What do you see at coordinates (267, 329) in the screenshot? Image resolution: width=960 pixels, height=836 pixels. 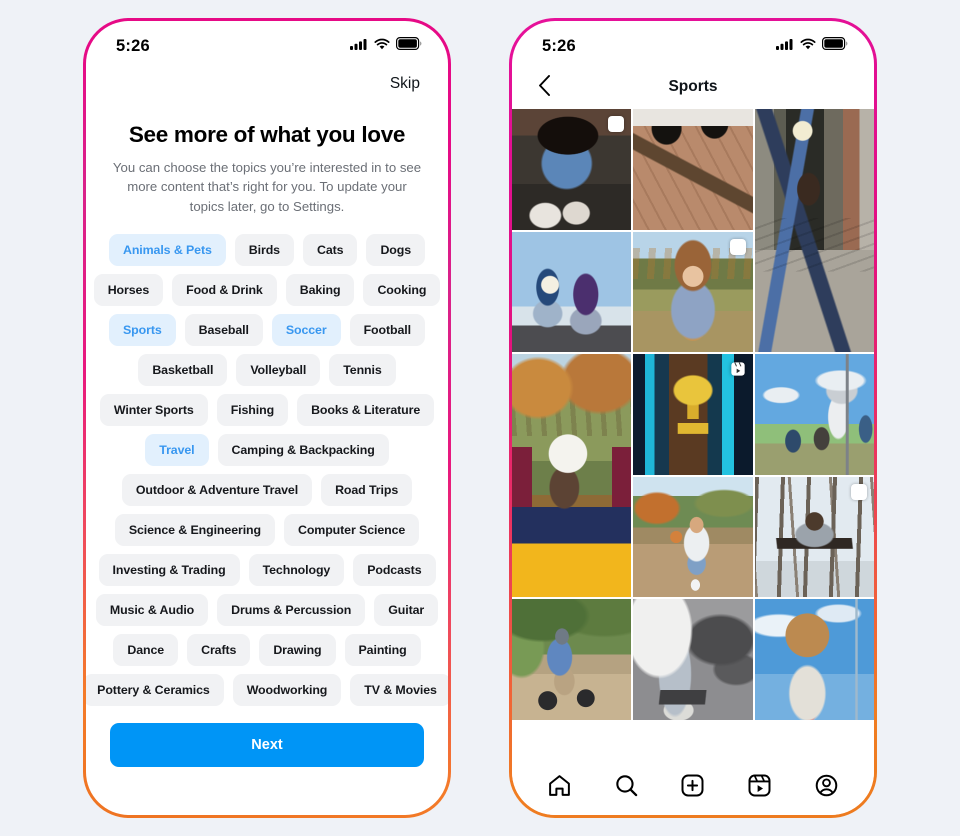 I see `chip-row: Sports Baseball Soccer Football` at bounding box center [267, 329].